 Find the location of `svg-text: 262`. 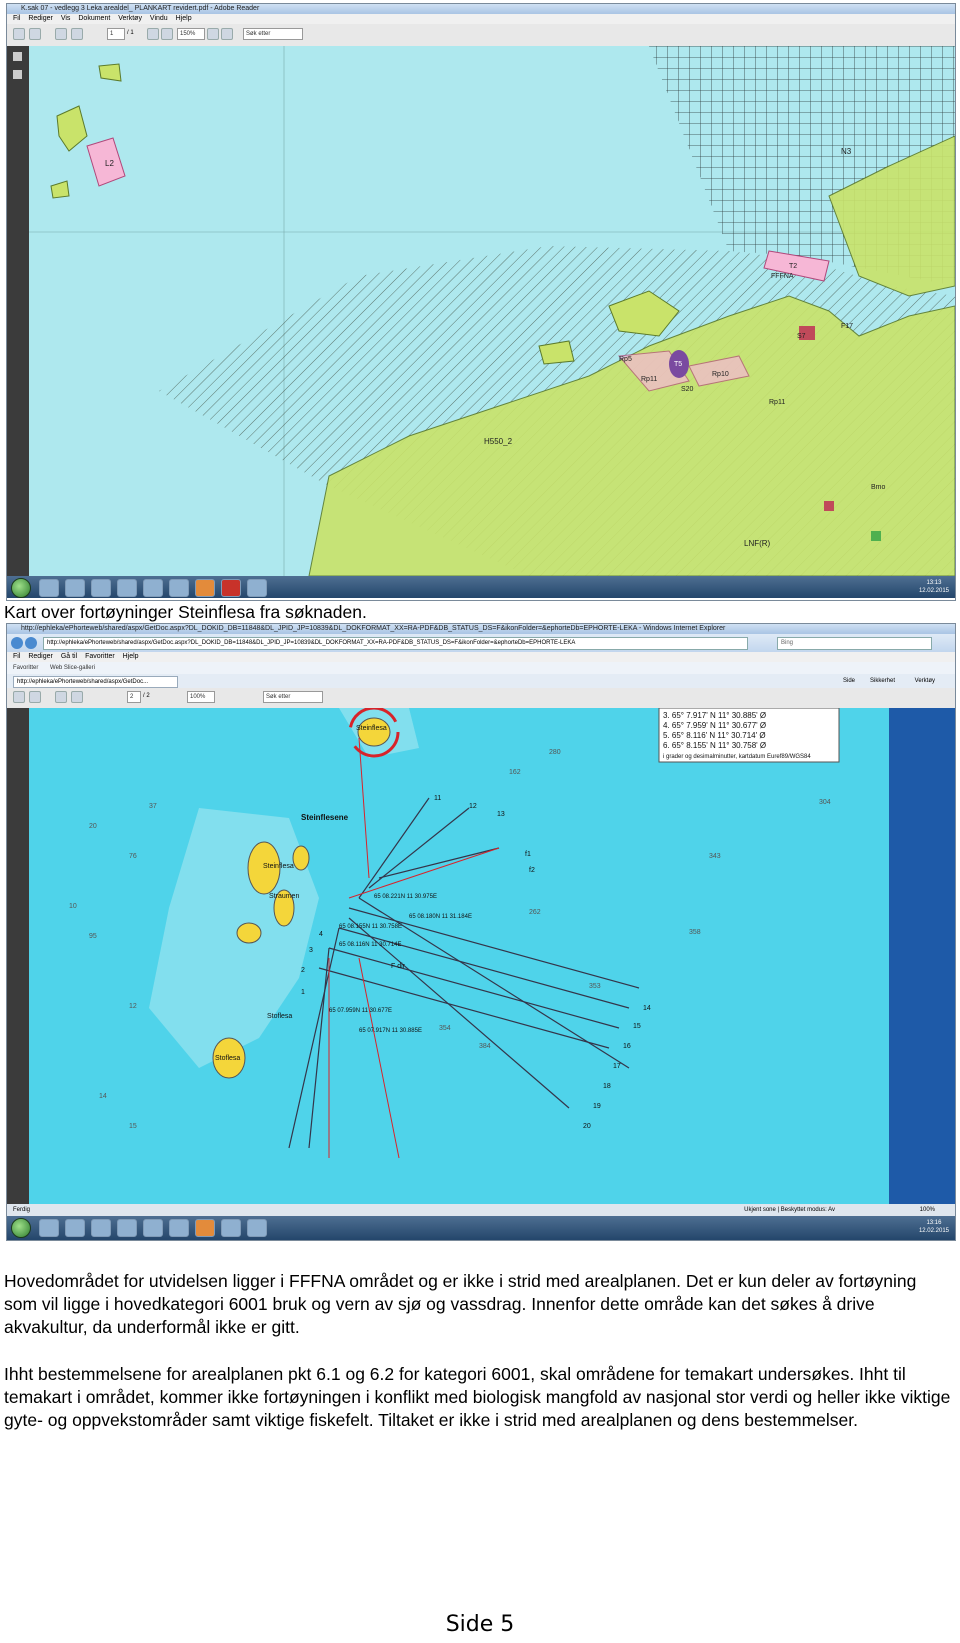

svg-text: 262 is located at coordinates (535, 912).